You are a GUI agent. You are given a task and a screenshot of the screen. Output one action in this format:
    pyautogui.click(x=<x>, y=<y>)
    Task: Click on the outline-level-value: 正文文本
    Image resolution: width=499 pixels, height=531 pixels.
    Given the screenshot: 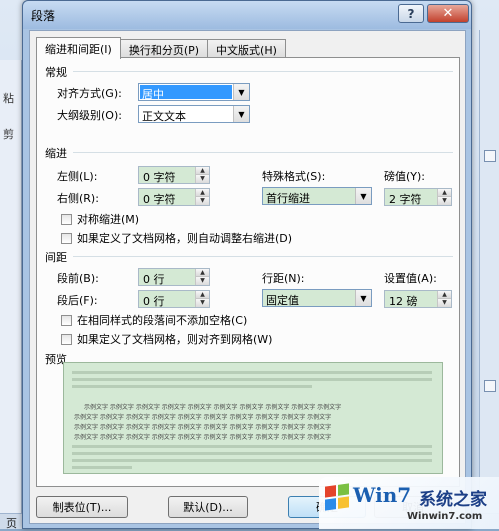 What is the action you would take?
    pyautogui.click(x=164, y=116)
    